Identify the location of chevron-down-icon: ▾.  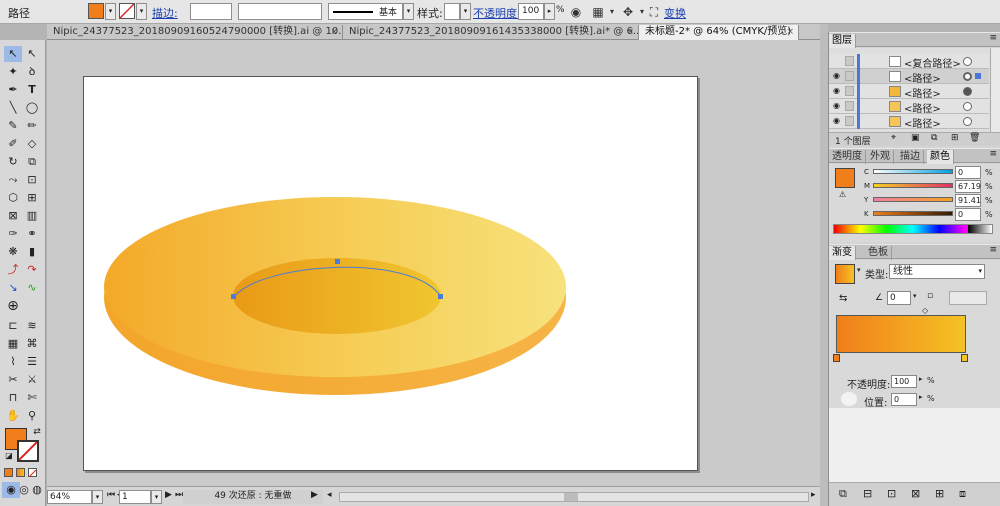
(980, 271).